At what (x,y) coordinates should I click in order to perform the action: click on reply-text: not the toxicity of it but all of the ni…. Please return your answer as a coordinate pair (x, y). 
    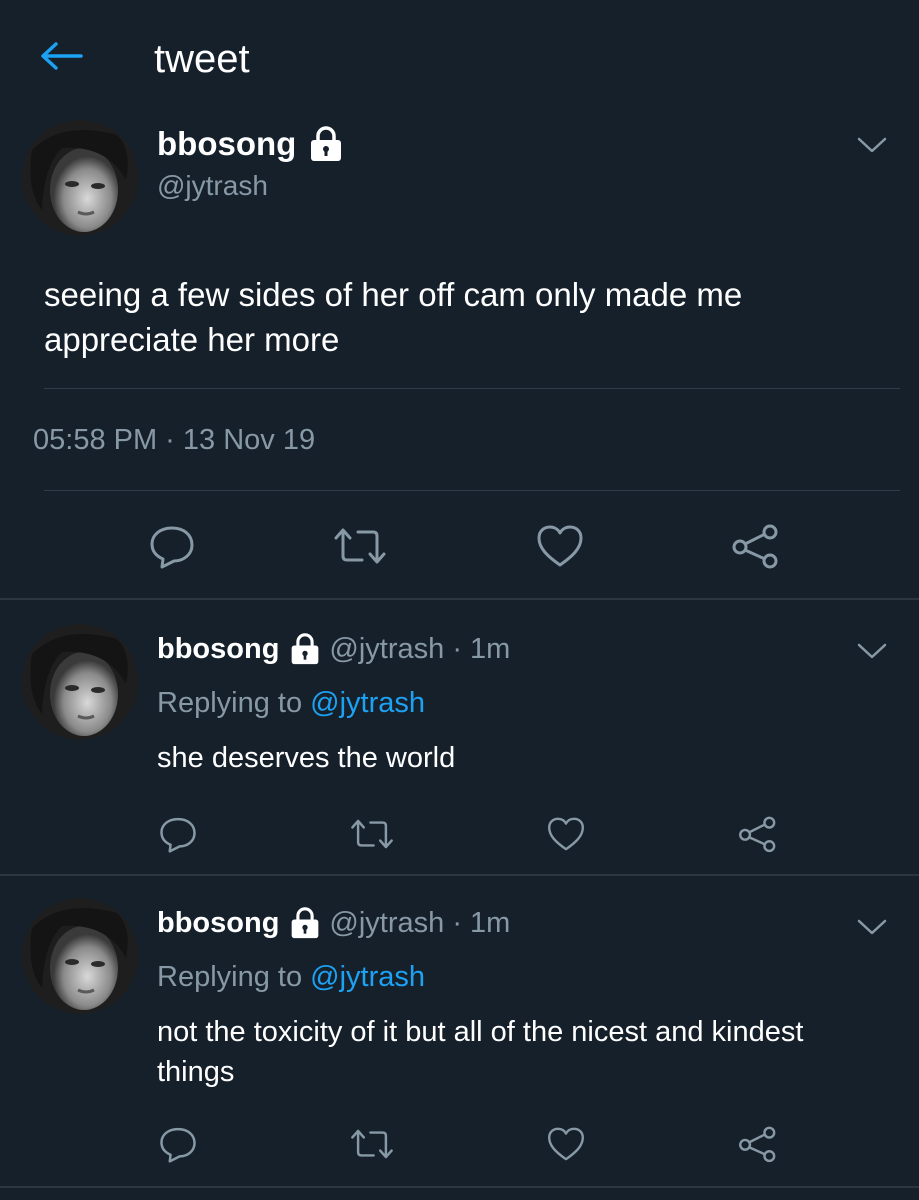
    Looking at the image, I should click on (480, 1052).